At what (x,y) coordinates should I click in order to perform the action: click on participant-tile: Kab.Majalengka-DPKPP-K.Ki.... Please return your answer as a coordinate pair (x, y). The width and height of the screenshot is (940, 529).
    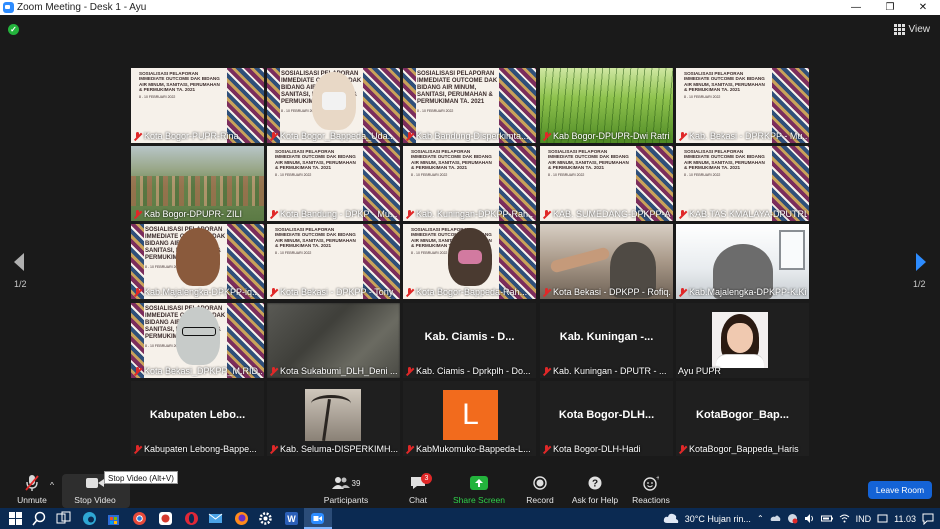
    Looking at the image, I should click on (742, 261).